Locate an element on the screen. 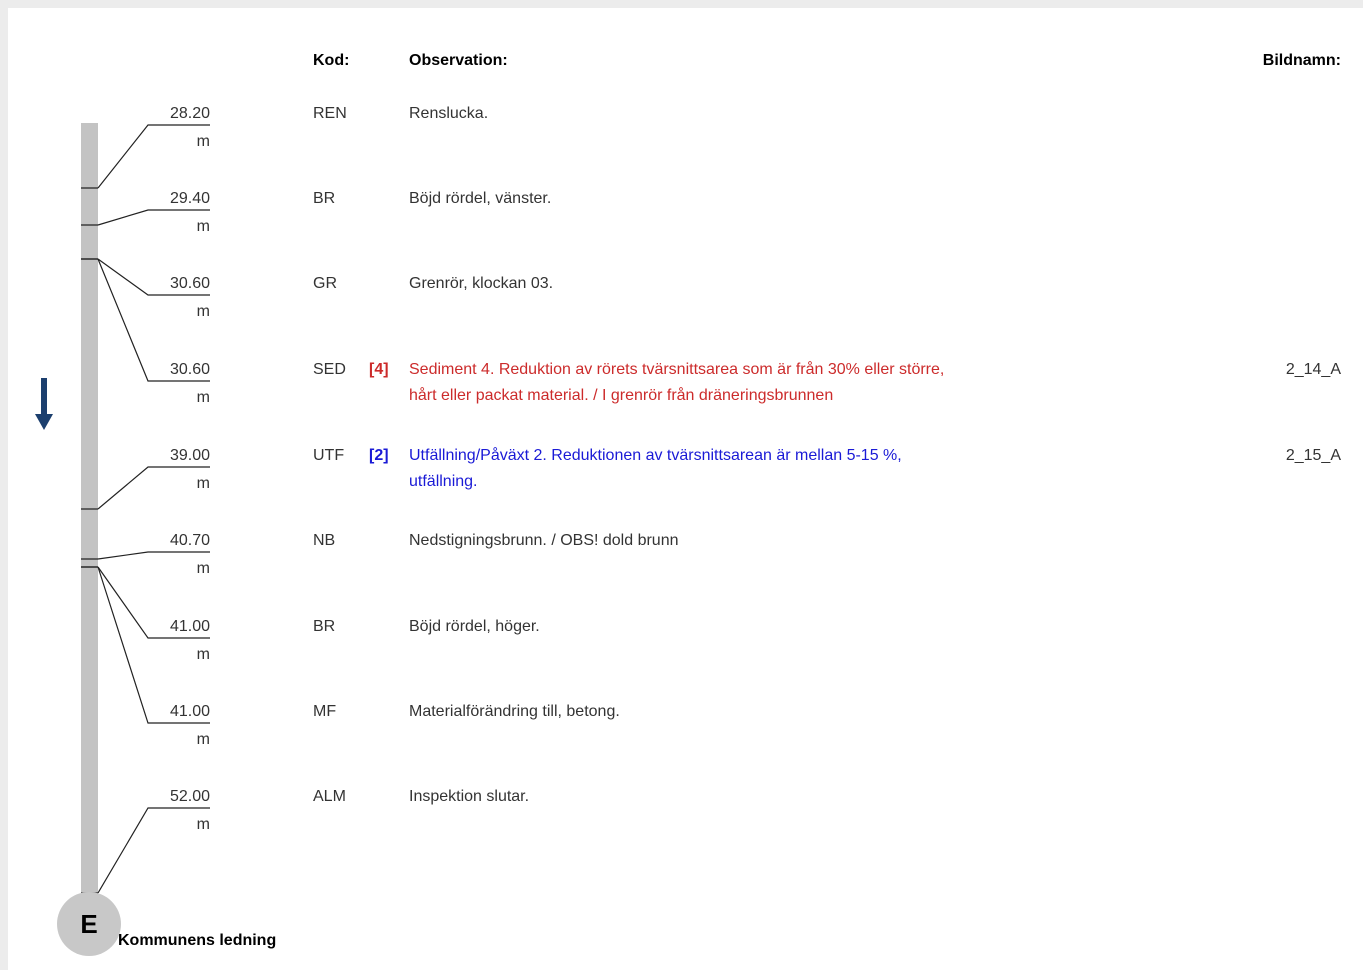 This screenshot has width=1363, height=970. observation-code: UTF is located at coordinates (329, 455).